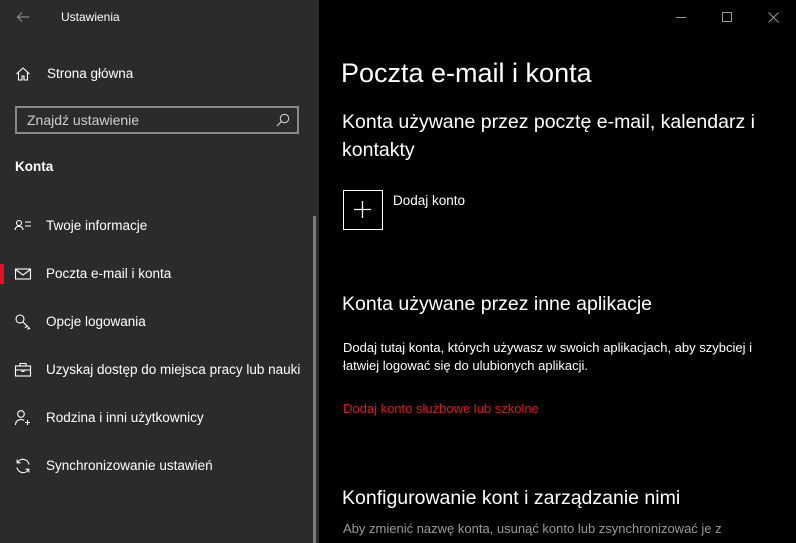 Image resolution: width=796 pixels, height=543 pixels. Describe the element at coordinates (23, 322) in the screenshot. I see `key-icon` at that location.